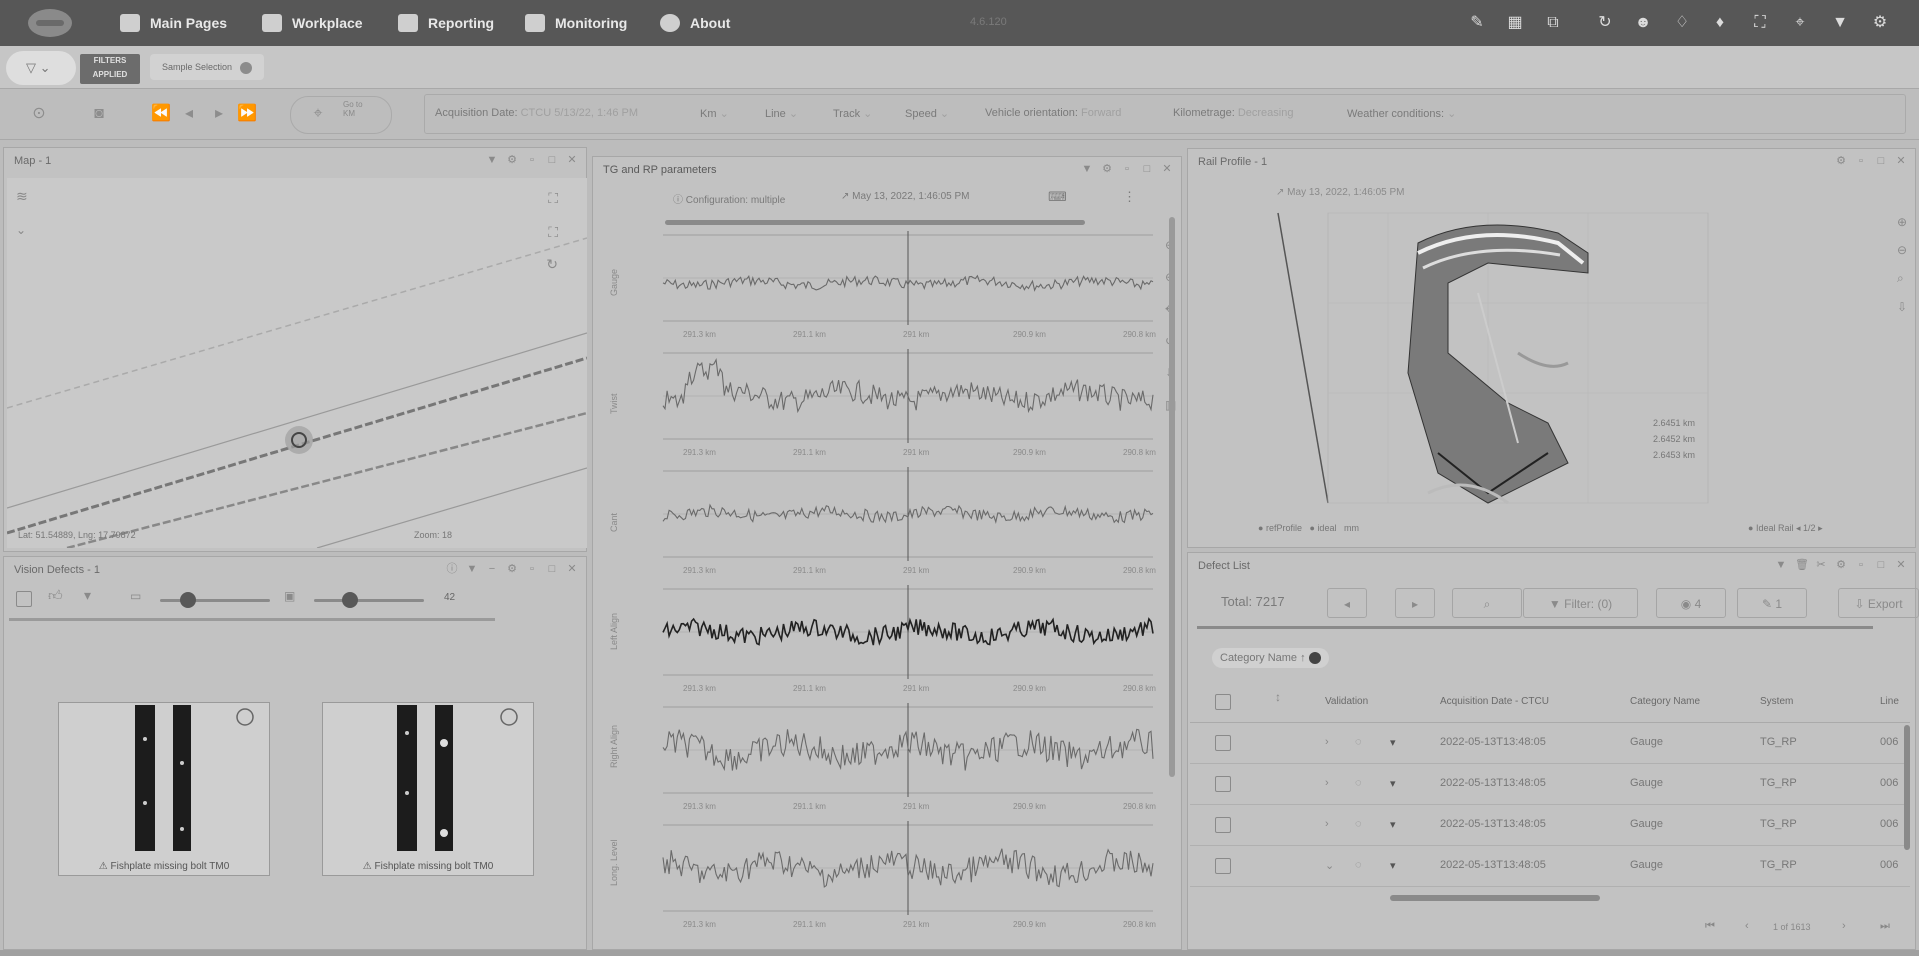  Describe the element at coordinates (553, 232) in the screenshot. I see `fit-bounds-icon: ⛶` at that location.